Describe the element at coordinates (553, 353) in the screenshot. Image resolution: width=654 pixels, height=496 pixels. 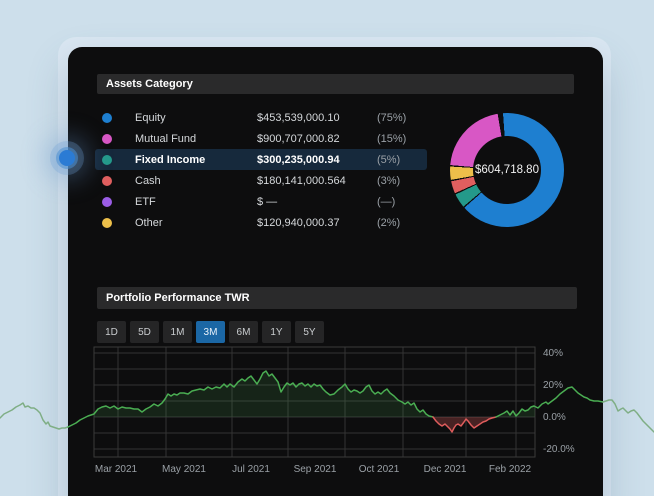
I see `svg-text: 40%` at that location.